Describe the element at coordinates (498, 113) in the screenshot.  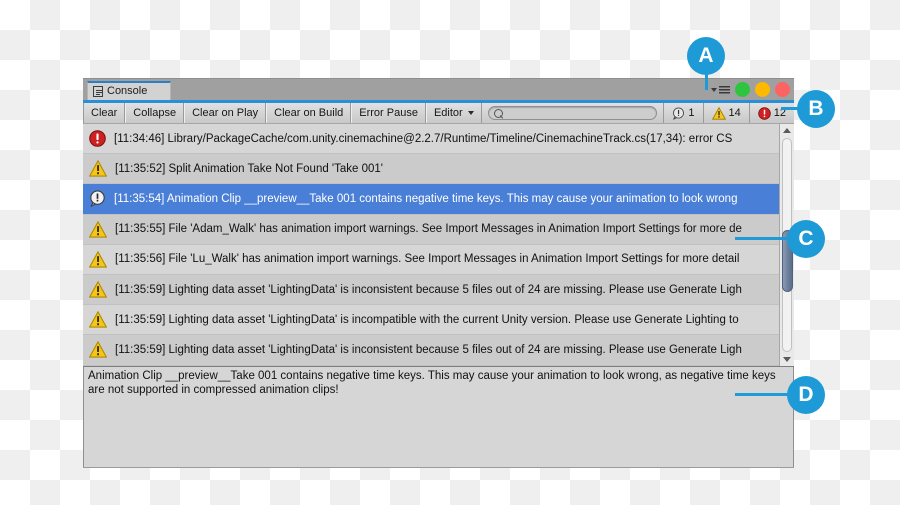
I see `search-icon` at that location.